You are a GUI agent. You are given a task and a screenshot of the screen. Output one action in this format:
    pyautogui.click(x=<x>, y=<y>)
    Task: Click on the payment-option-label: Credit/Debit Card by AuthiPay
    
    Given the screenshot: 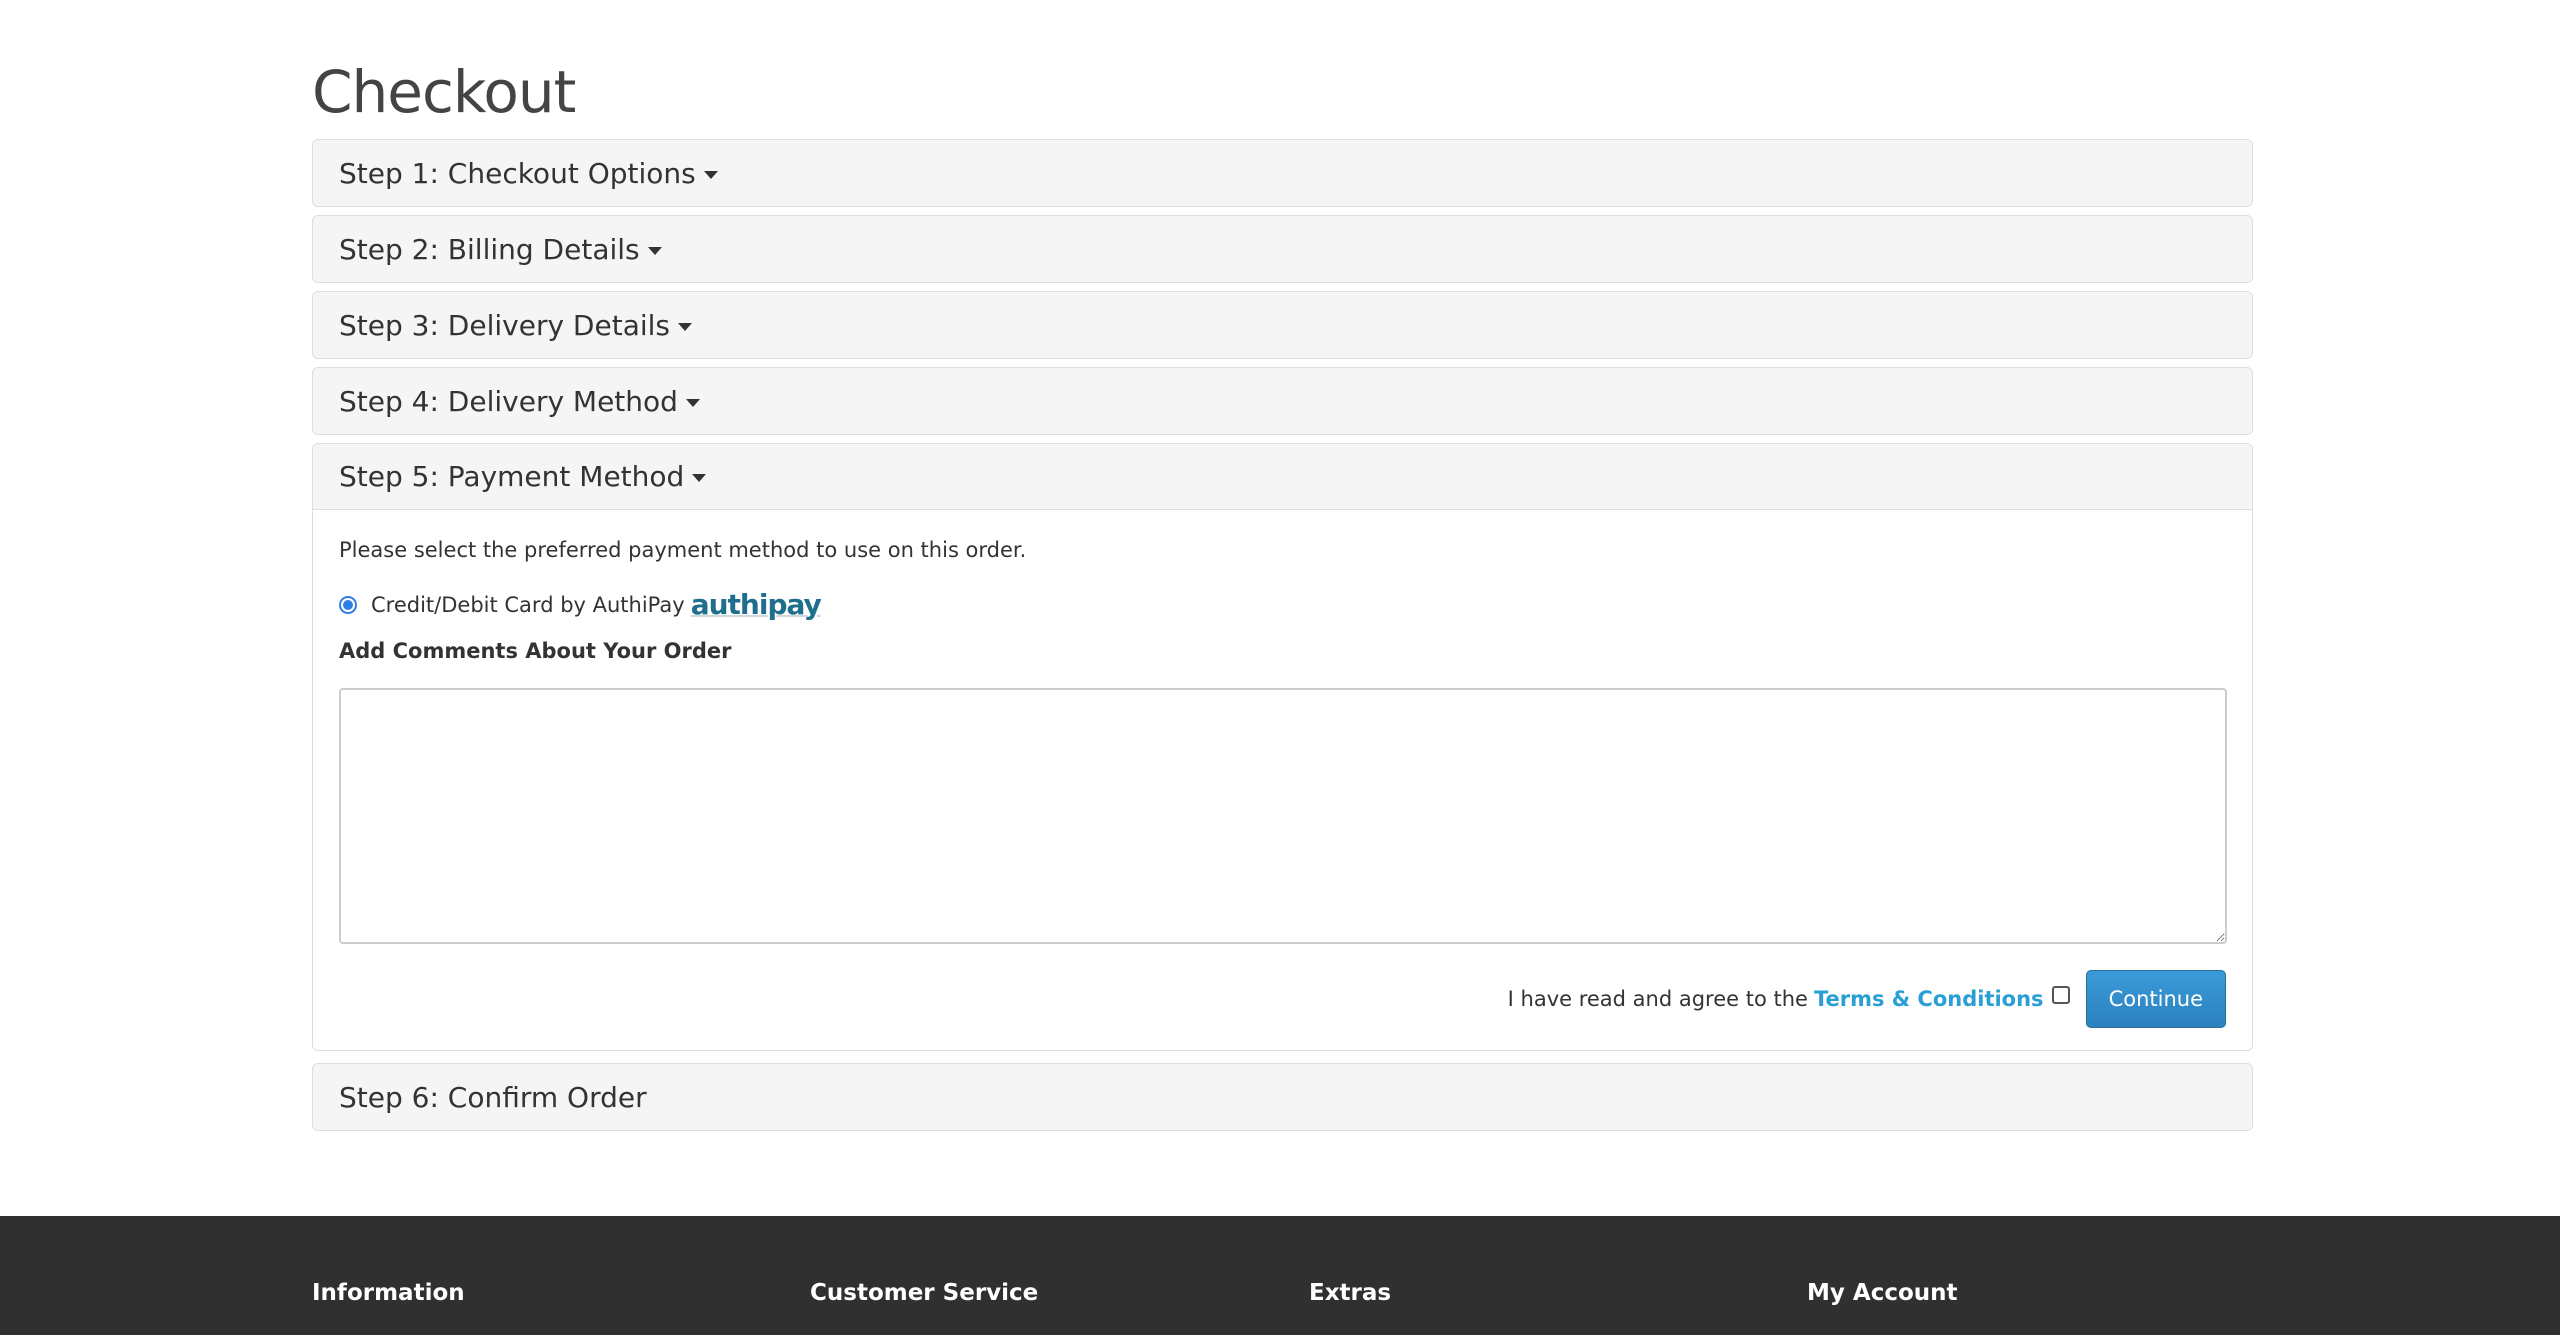 What is the action you would take?
    pyautogui.click(x=528, y=604)
    